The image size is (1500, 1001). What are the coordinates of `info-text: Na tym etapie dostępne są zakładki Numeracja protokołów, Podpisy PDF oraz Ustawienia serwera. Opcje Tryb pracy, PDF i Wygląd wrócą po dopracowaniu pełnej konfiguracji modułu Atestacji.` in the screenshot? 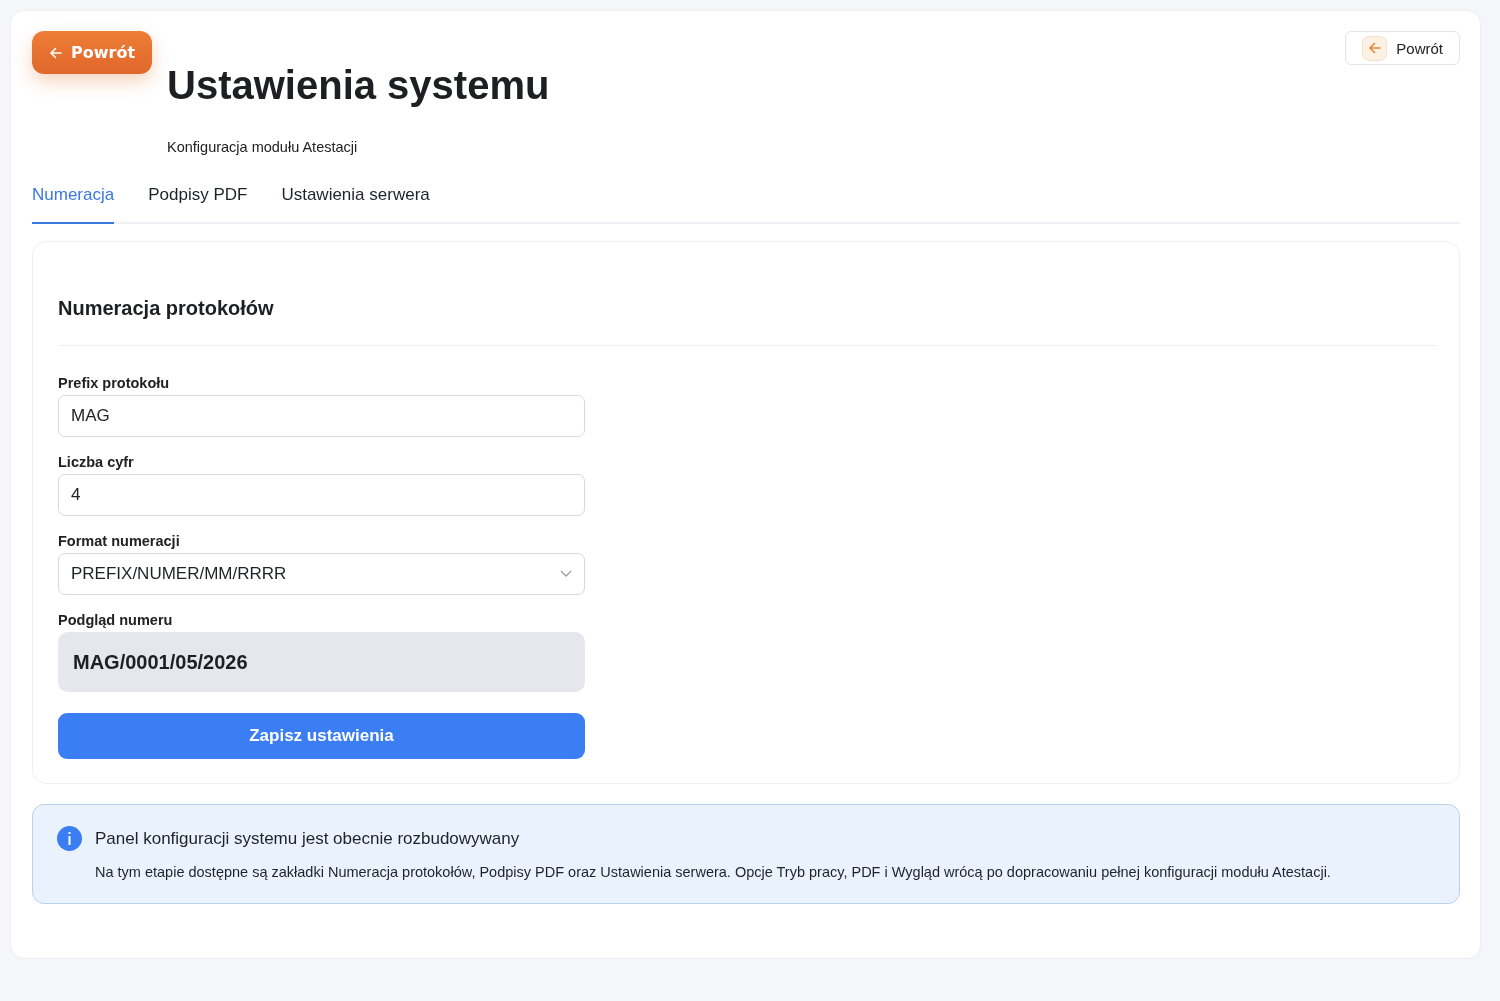 It's located at (713, 872).